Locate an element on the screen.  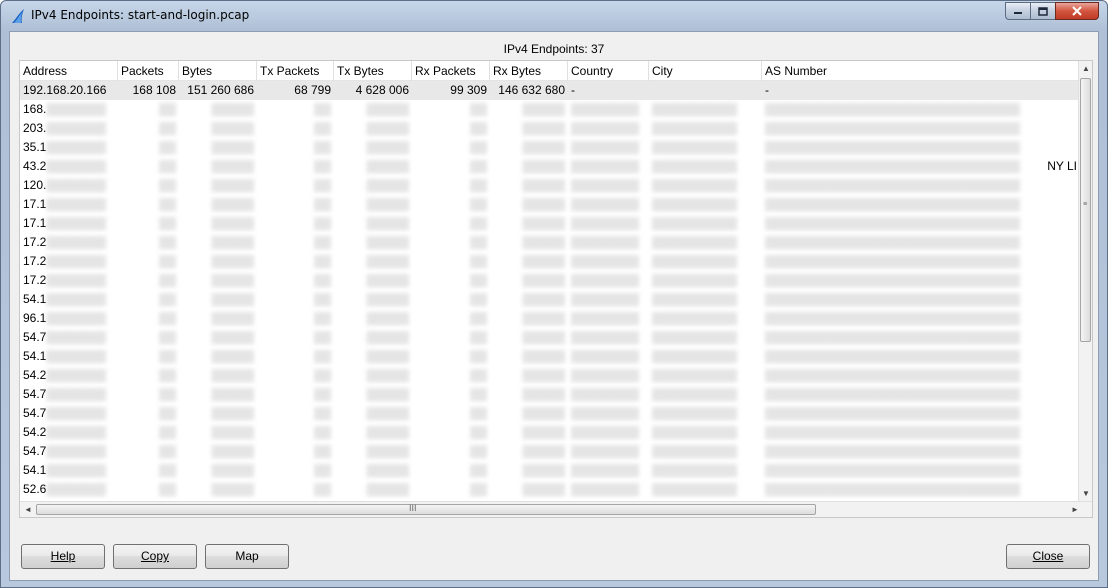
close-button: Close is located at coordinates (1048, 556).